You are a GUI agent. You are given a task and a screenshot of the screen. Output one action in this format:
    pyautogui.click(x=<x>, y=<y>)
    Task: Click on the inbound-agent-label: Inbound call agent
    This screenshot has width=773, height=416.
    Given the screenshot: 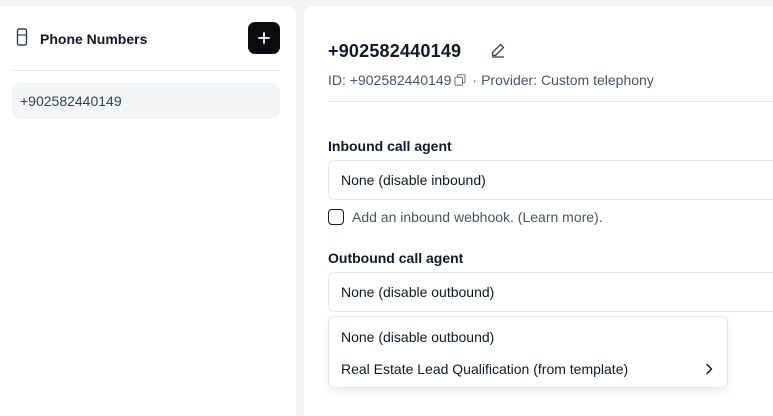 What is the action you would take?
    pyautogui.click(x=390, y=146)
    